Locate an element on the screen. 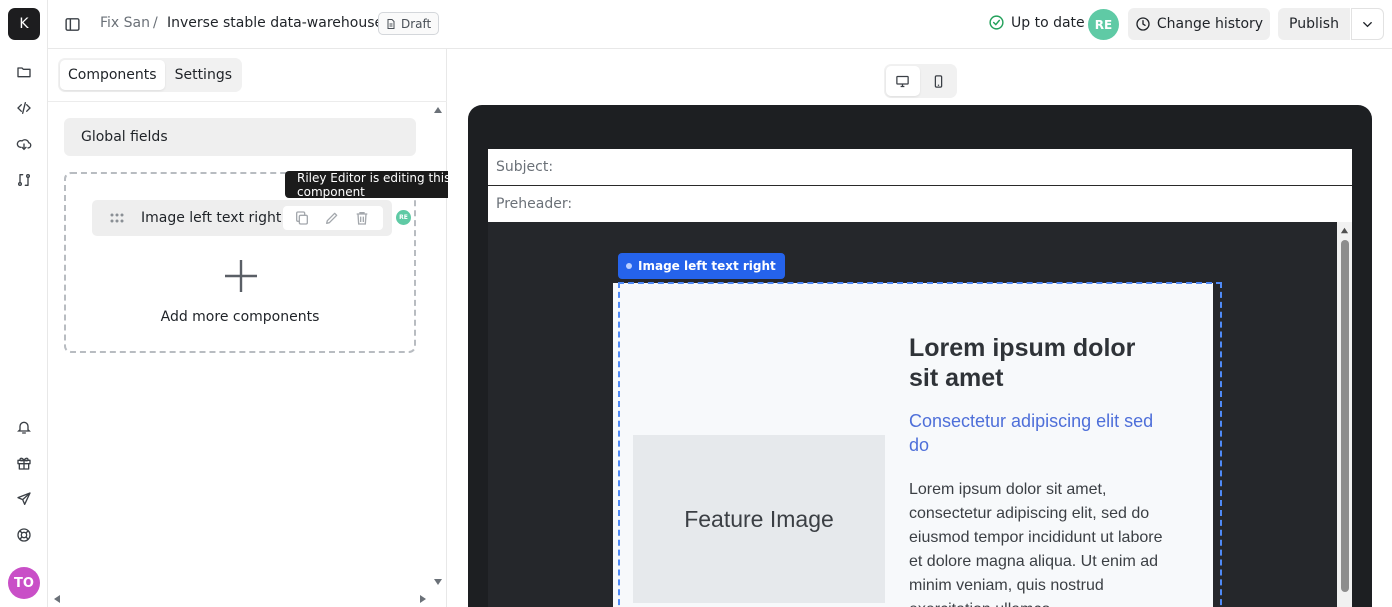  app-logo: K is located at coordinates (24, 24).